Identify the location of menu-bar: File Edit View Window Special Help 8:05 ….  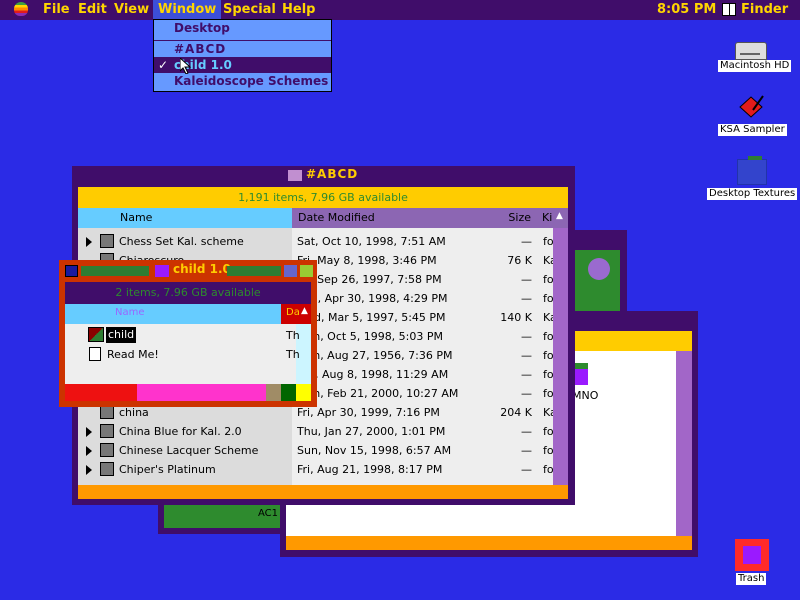
(400, 10).